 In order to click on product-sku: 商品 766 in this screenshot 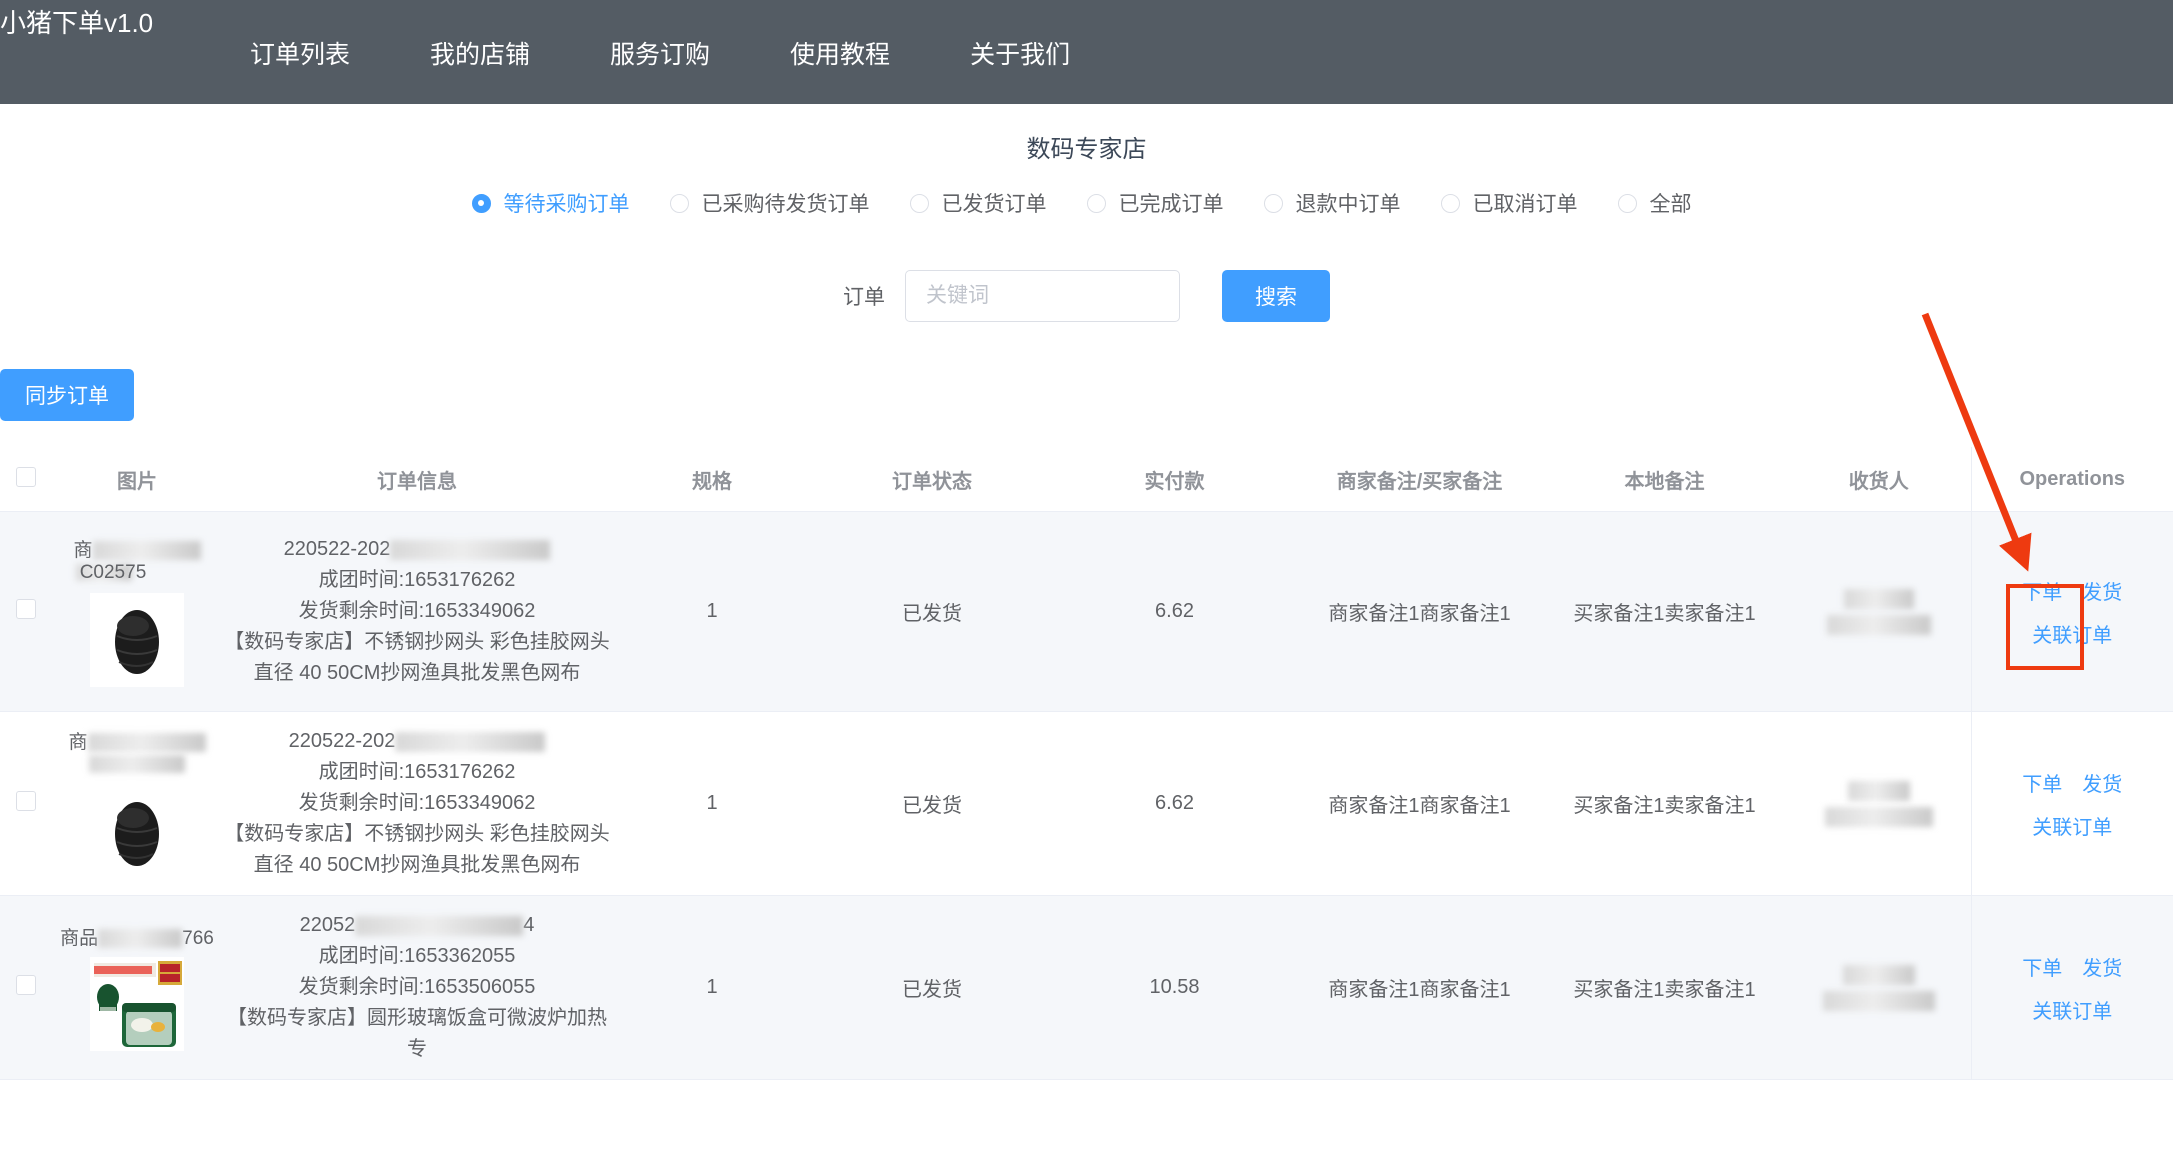, I will do `click(137, 939)`.